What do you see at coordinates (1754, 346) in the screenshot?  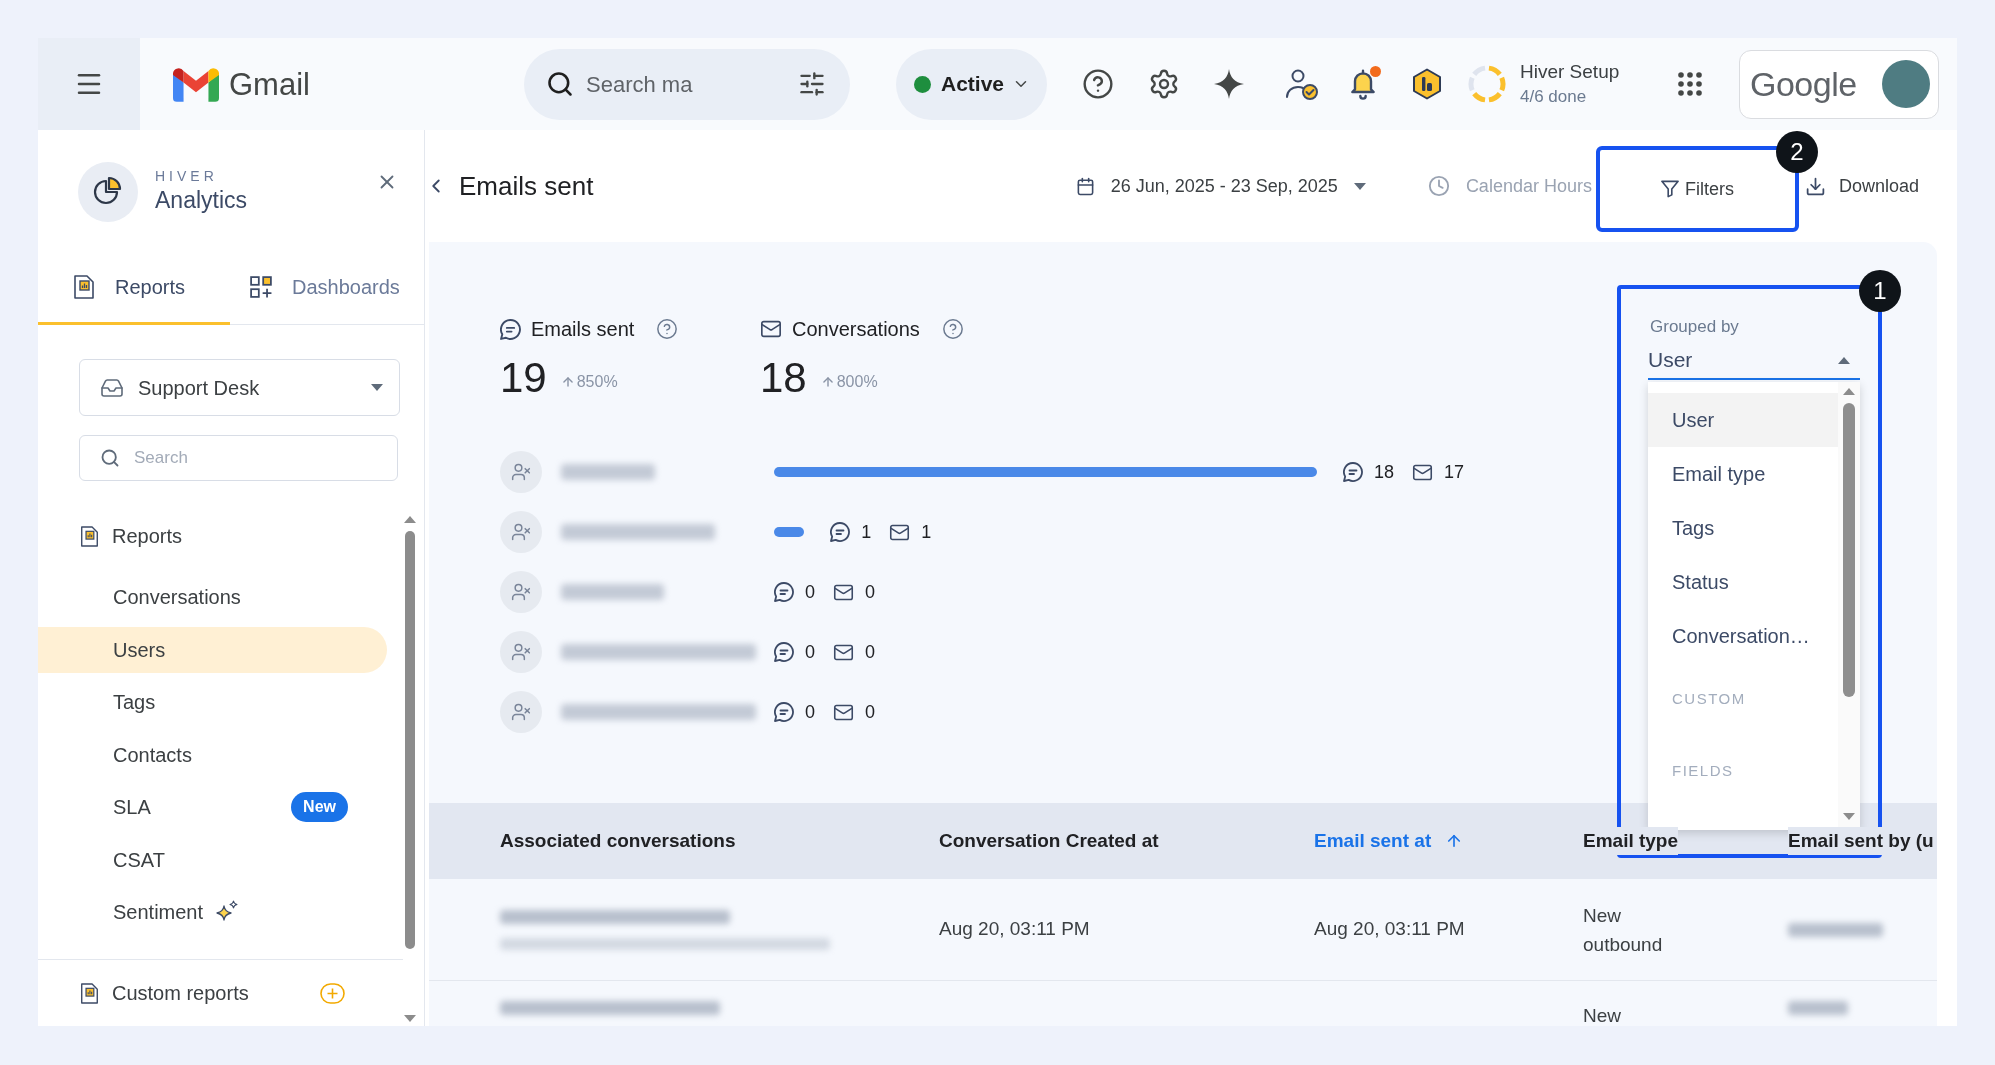 I see `grouped-by-select: Grouped by User` at bounding box center [1754, 346].